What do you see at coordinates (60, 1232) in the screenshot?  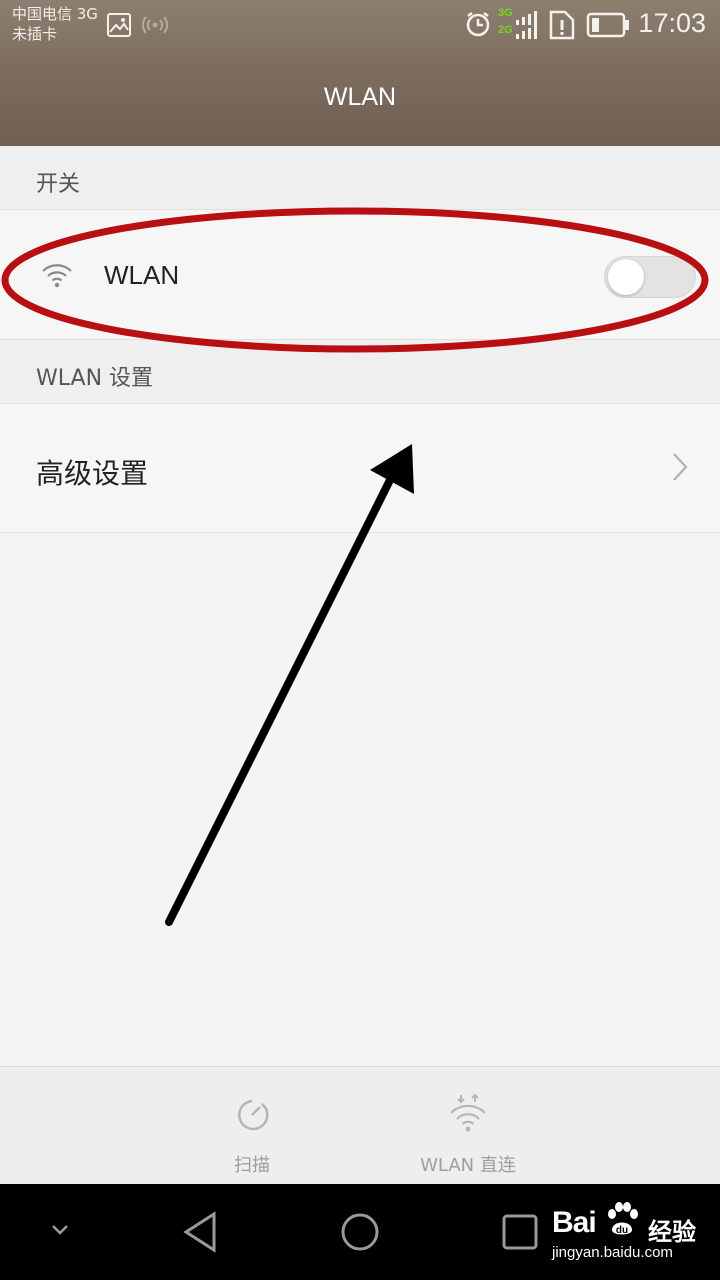 I see `collapse-nav-button` at bounding box center [60, 1232].